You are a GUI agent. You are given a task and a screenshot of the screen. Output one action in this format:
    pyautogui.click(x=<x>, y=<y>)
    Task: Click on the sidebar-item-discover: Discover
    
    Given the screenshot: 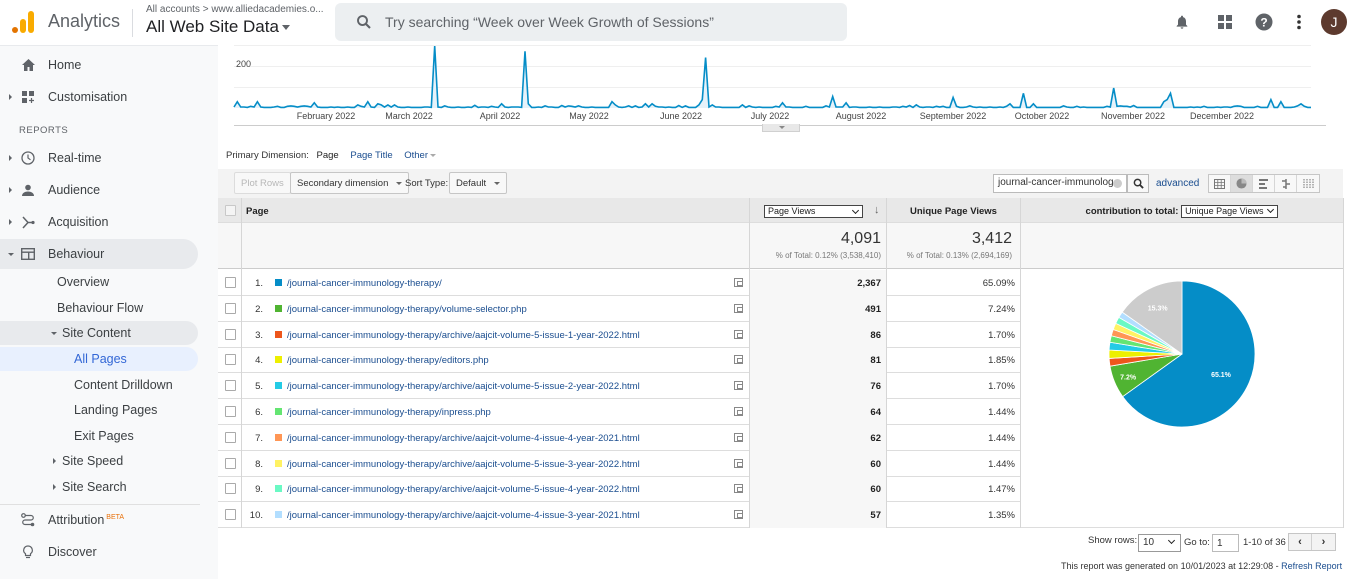 What is the action you would take?
    pyautogui.click(x=99, y=552)
    